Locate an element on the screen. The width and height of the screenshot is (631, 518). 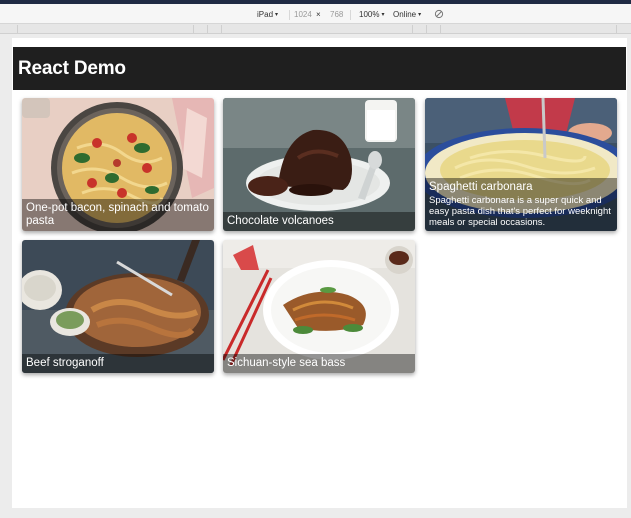
recipe-caption: One-pot bacon, spinach and tomato pasta is located at coordinates (118, 215).